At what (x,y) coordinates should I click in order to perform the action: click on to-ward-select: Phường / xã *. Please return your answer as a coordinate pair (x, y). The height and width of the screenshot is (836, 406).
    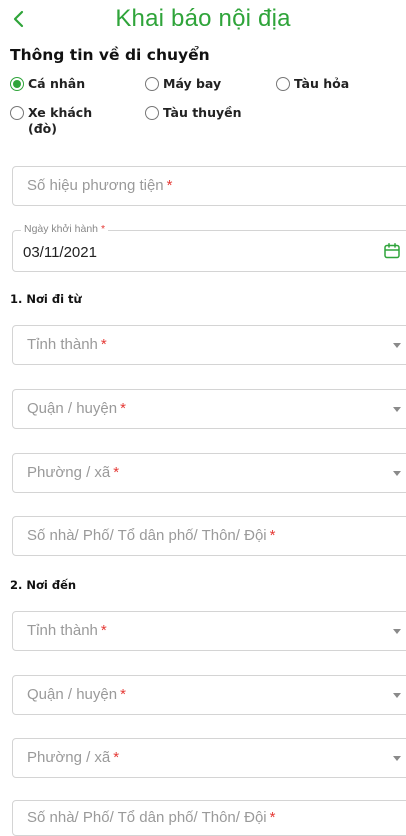
    Looking at the image, I should click on (209, 758).